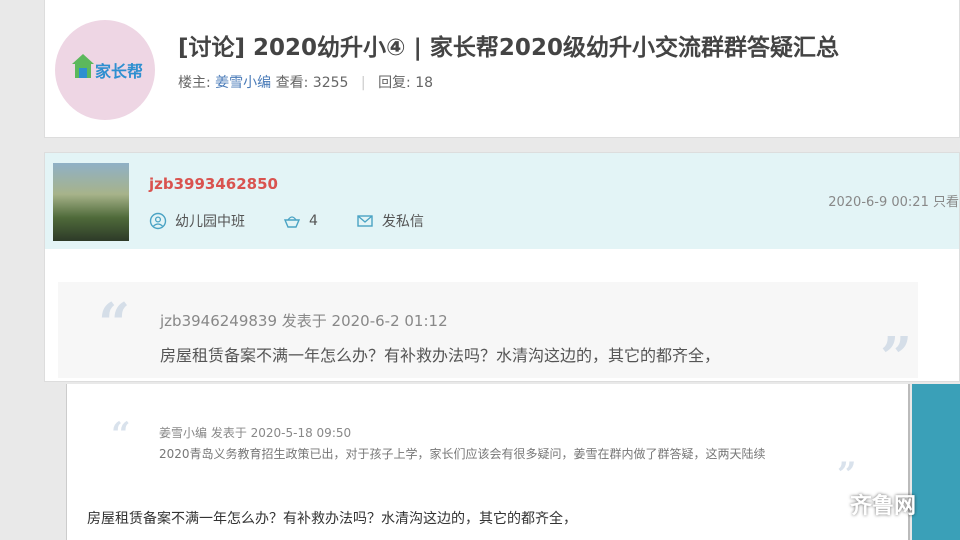 The height and width of the screenshot is (540, 960). What do you see at coordinates (292, 222) in the screenshot?
I see `points-icon` at bounding box center [292, 222].